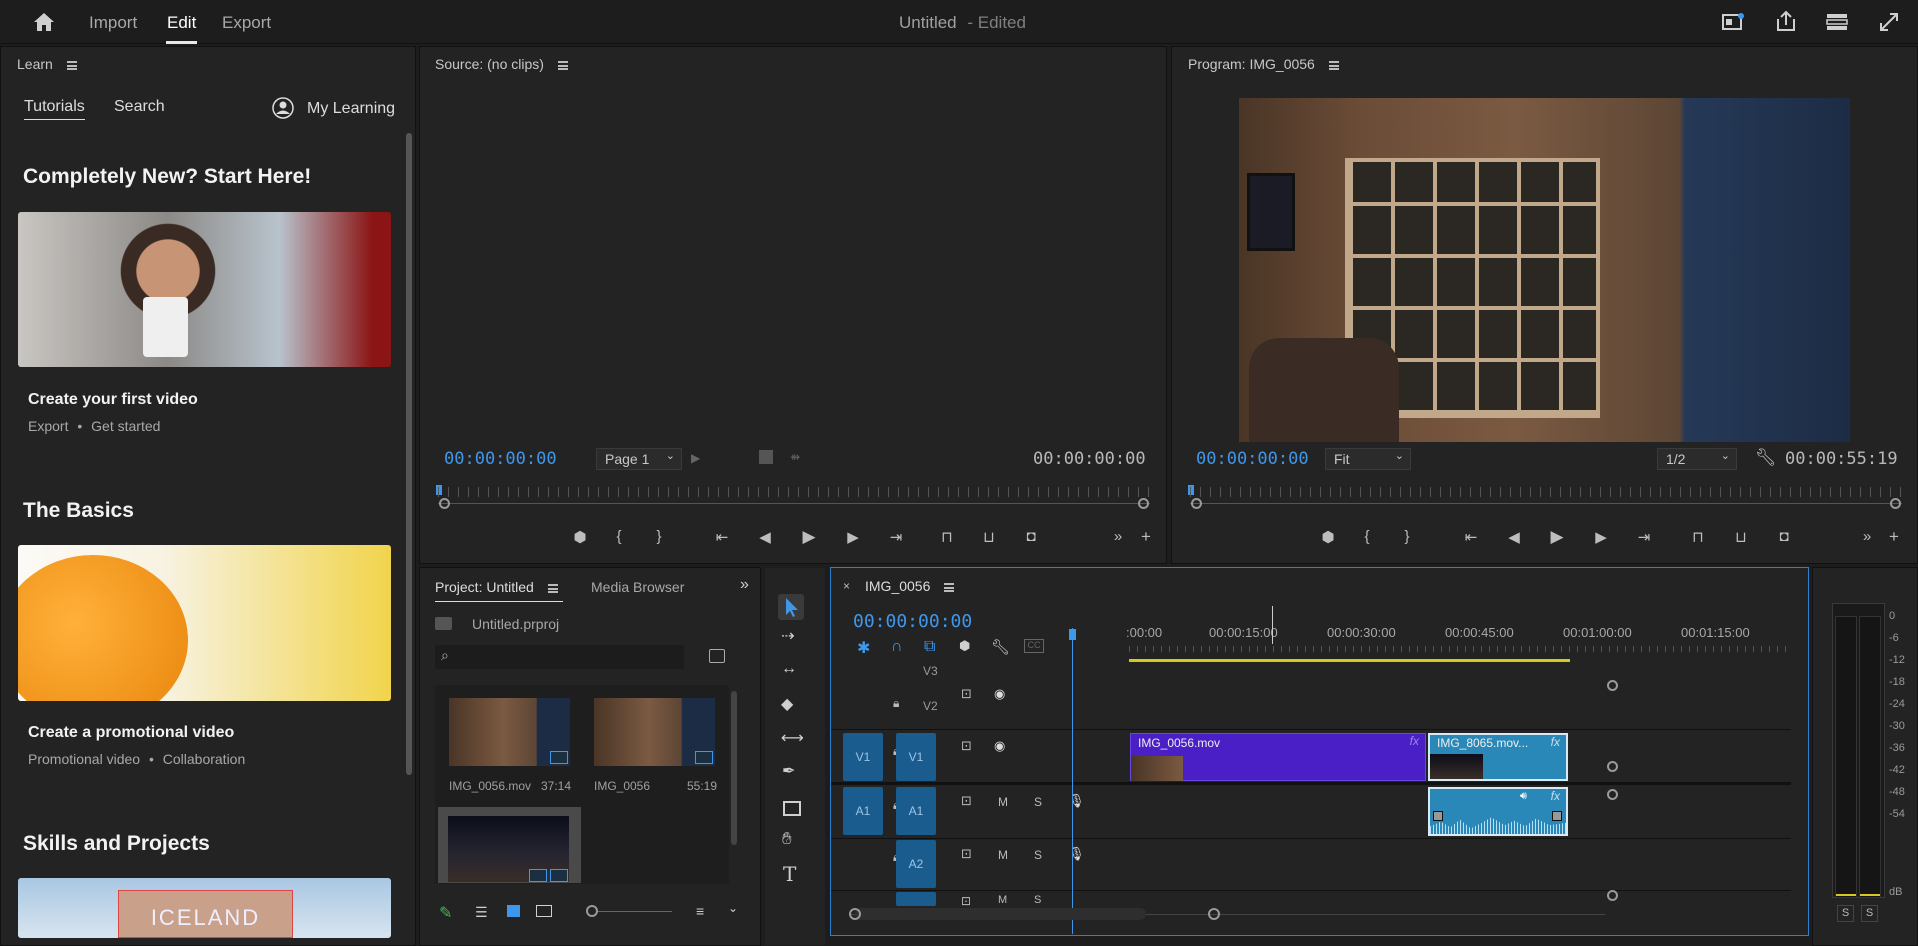 The image size is (1918, 946). What do you see at coordinates (795, 457) in the screenshot?
I see `insert-icon: ⇻` at bounding box center [795, 457].